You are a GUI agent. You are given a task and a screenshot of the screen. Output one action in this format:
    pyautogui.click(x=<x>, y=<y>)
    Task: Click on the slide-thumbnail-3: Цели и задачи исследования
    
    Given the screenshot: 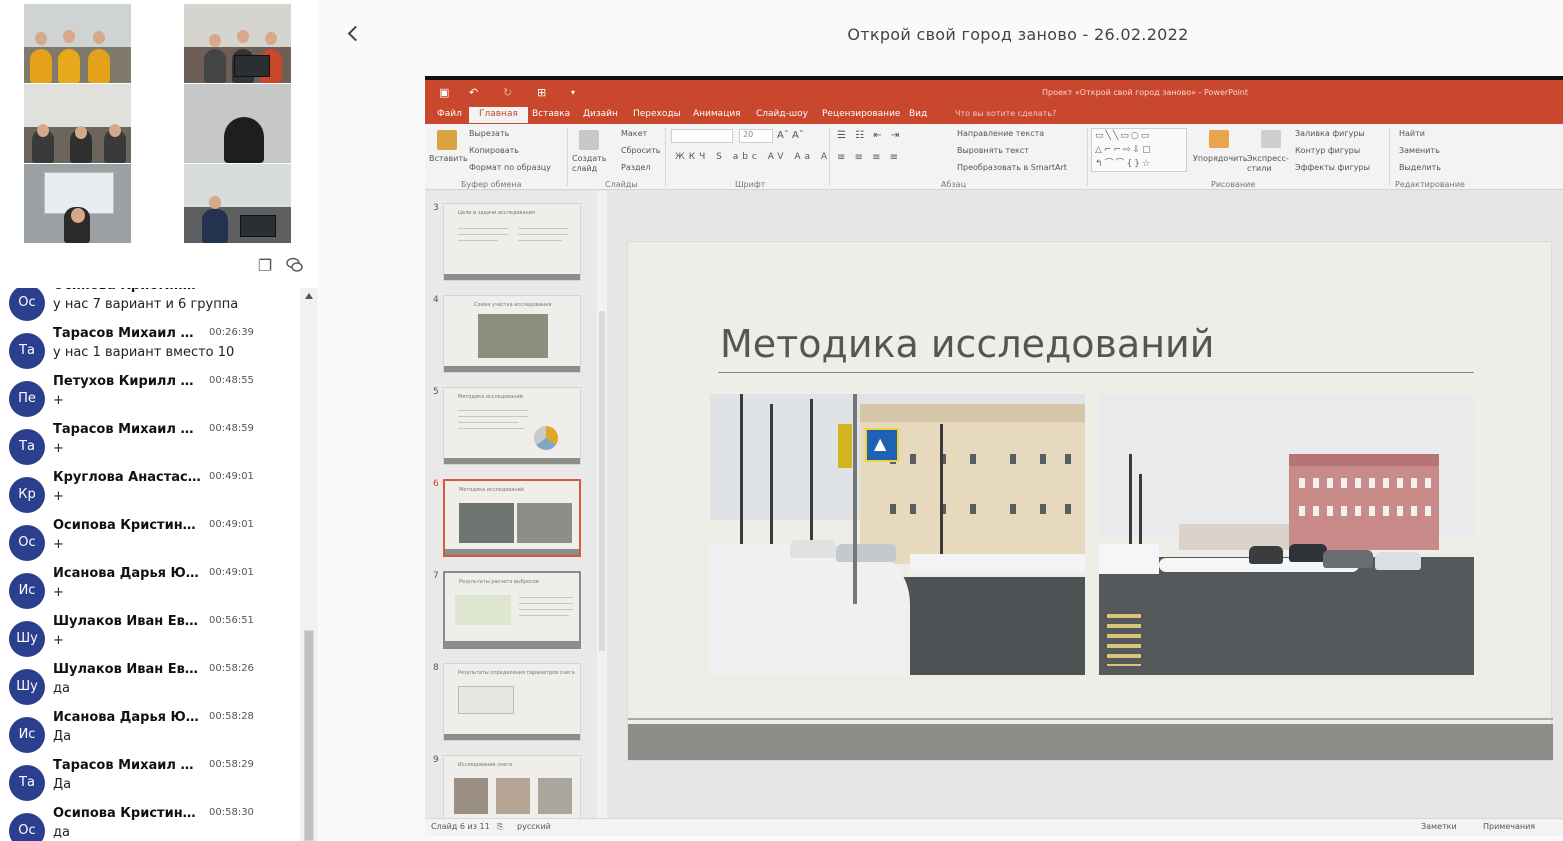 What is the action you would take?
    pyautogui.click(x=512, y=242)
    